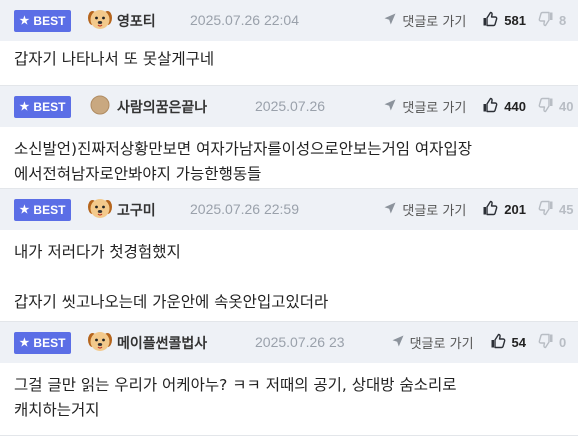 The width and height of the screenshot is (578, 436). What do you see at coordinates (136, 21) in the screenshot?
I see `nickname: 영포티` at bounding box center [136, 21].